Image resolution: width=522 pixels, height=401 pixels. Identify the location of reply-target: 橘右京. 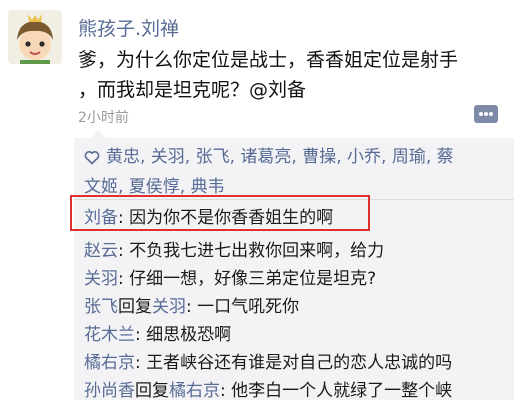
(194, 391).